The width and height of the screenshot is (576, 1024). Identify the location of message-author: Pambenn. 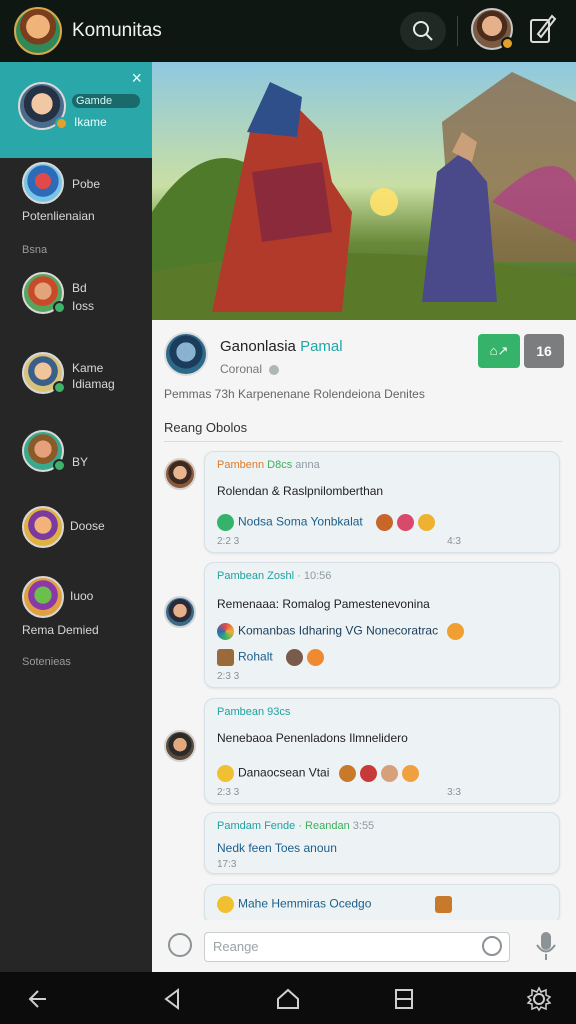
(240, 465).